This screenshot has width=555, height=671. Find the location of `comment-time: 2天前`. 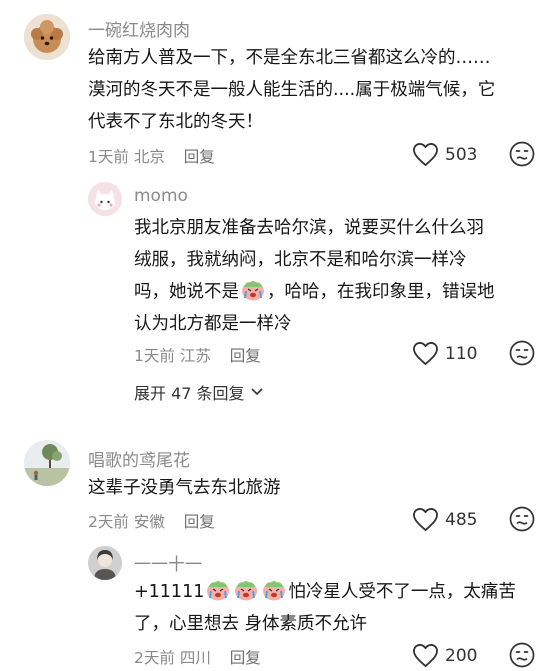

comment-time: 2天前 is located at coordinates (108, 522).